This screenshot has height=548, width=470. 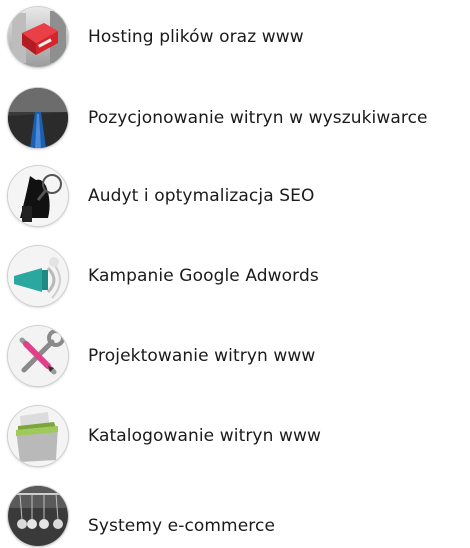 I want to click on service-label: Pozycjonowanie witryn w wyszukiwarce, so click(x=258, y=118).